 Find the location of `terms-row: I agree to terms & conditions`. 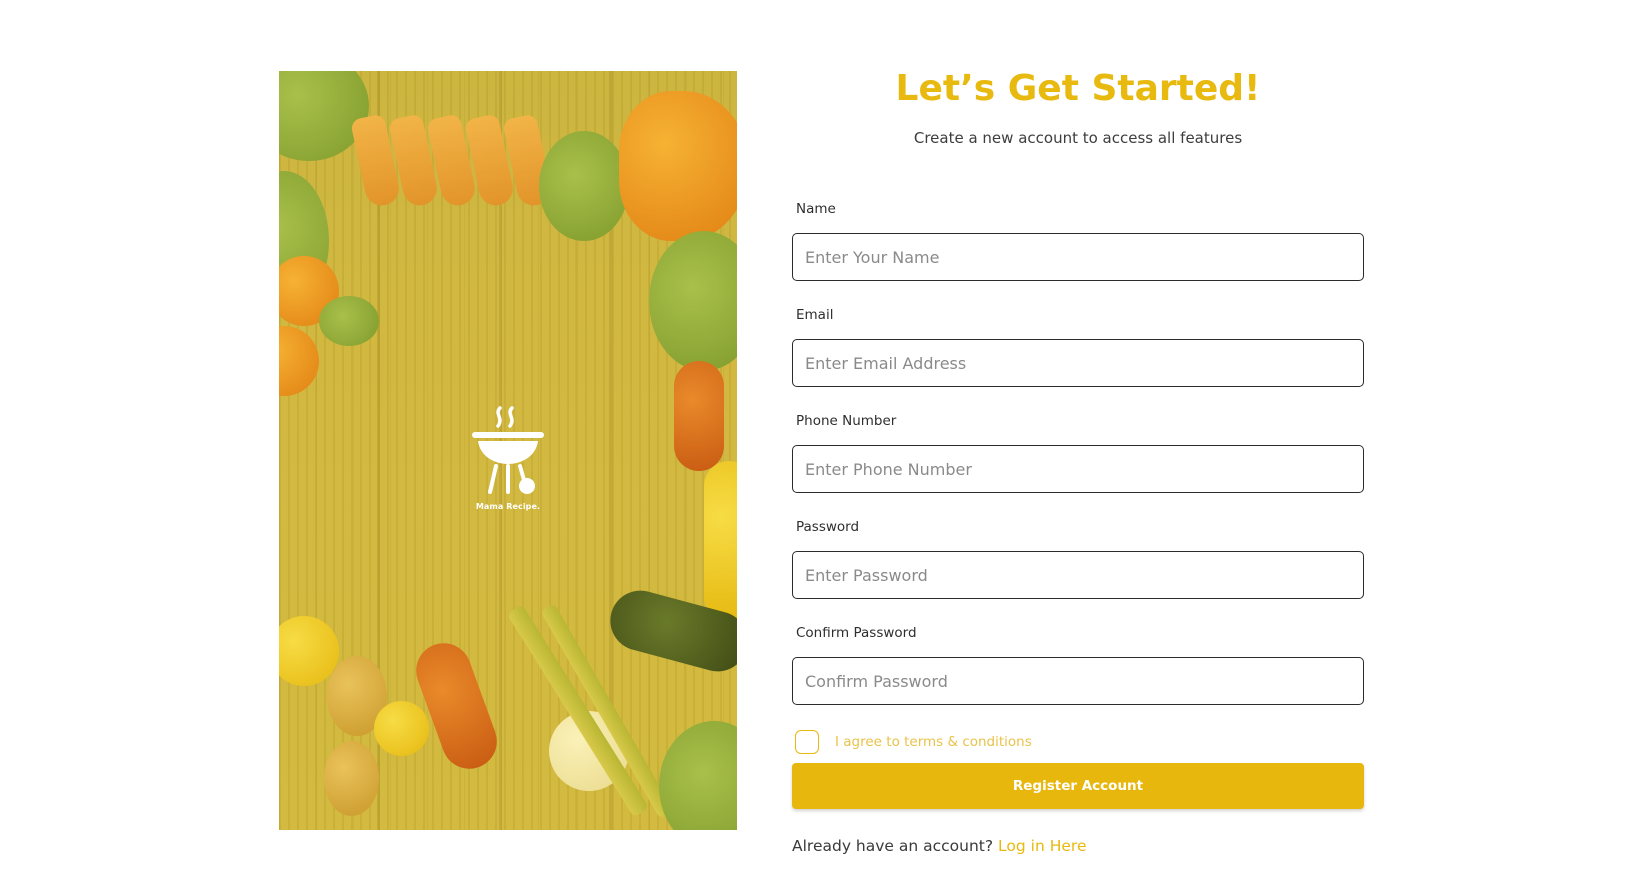

terms-row: I agree to terms & conditions is located at coordinates (913, 742).